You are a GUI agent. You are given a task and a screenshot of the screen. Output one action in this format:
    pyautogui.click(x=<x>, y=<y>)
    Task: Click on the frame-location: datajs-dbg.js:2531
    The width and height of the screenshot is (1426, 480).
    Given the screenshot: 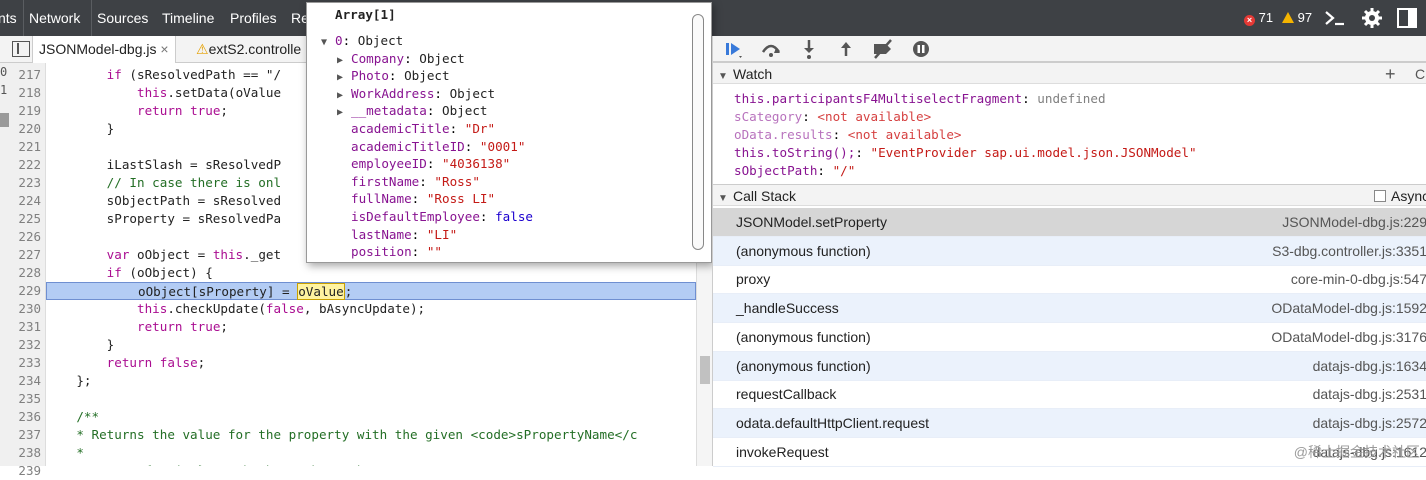 What is the action you would take?
    pyautogui.click(x=1369, y=394)
    